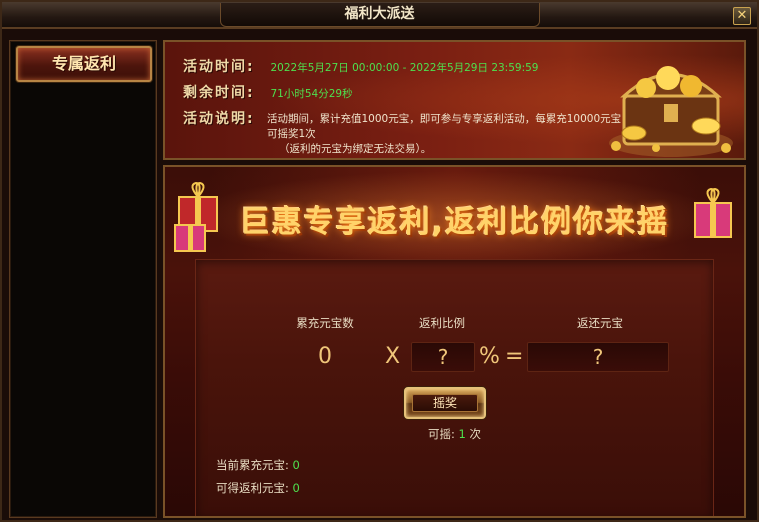 This screenshot has height=522, width=759. I want to click on total-recharge-value: 0, so click(325, 356).